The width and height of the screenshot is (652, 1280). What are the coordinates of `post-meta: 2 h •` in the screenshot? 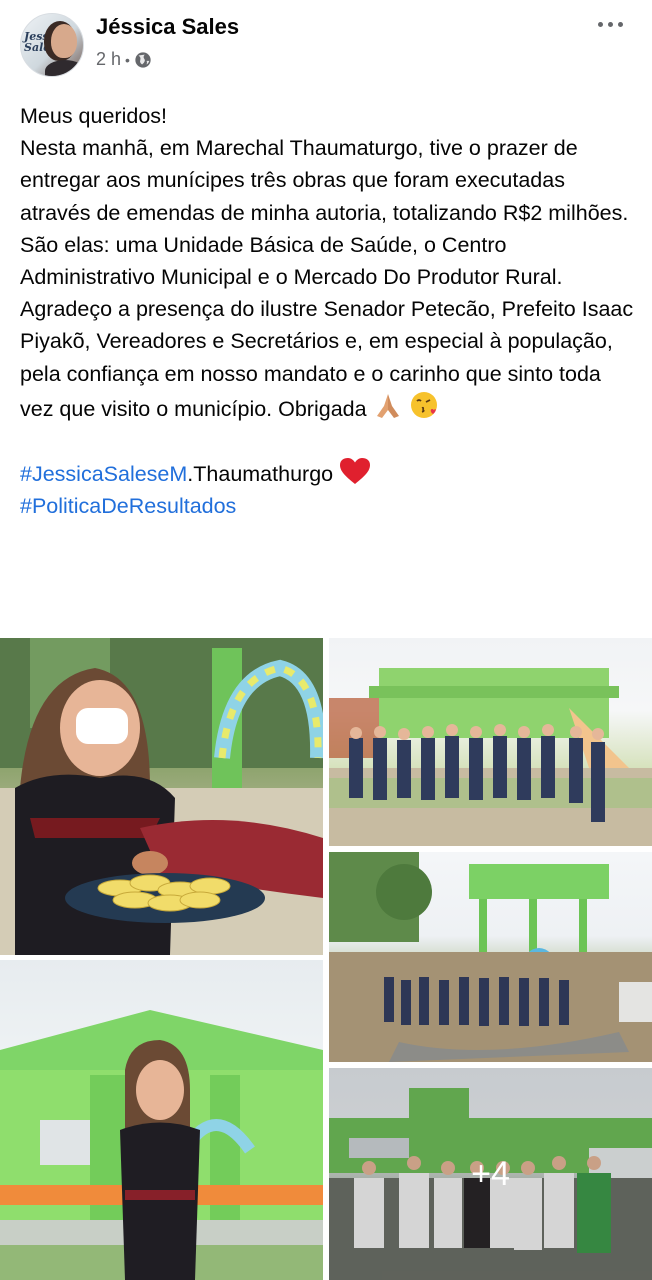 It's located at (124, 59).